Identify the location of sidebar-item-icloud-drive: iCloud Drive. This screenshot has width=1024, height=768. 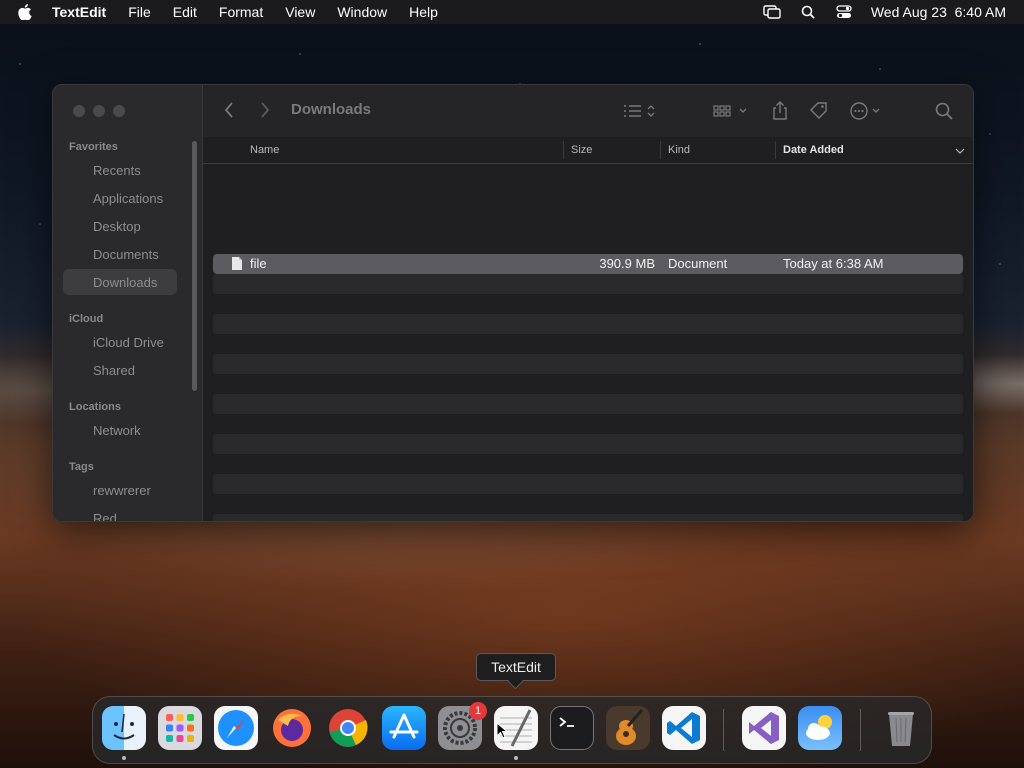
(120, 342).